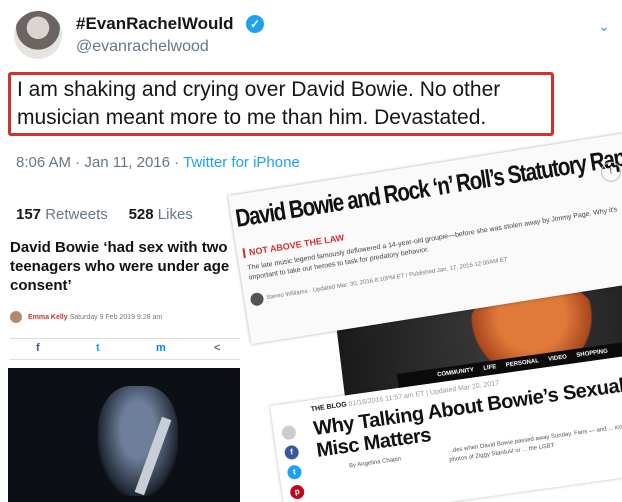  What do you see at coordinates (241, 162) in the screenshot?
I see `tweet-source-link: Twitter for iPhone` at bounding box center [241, 162].